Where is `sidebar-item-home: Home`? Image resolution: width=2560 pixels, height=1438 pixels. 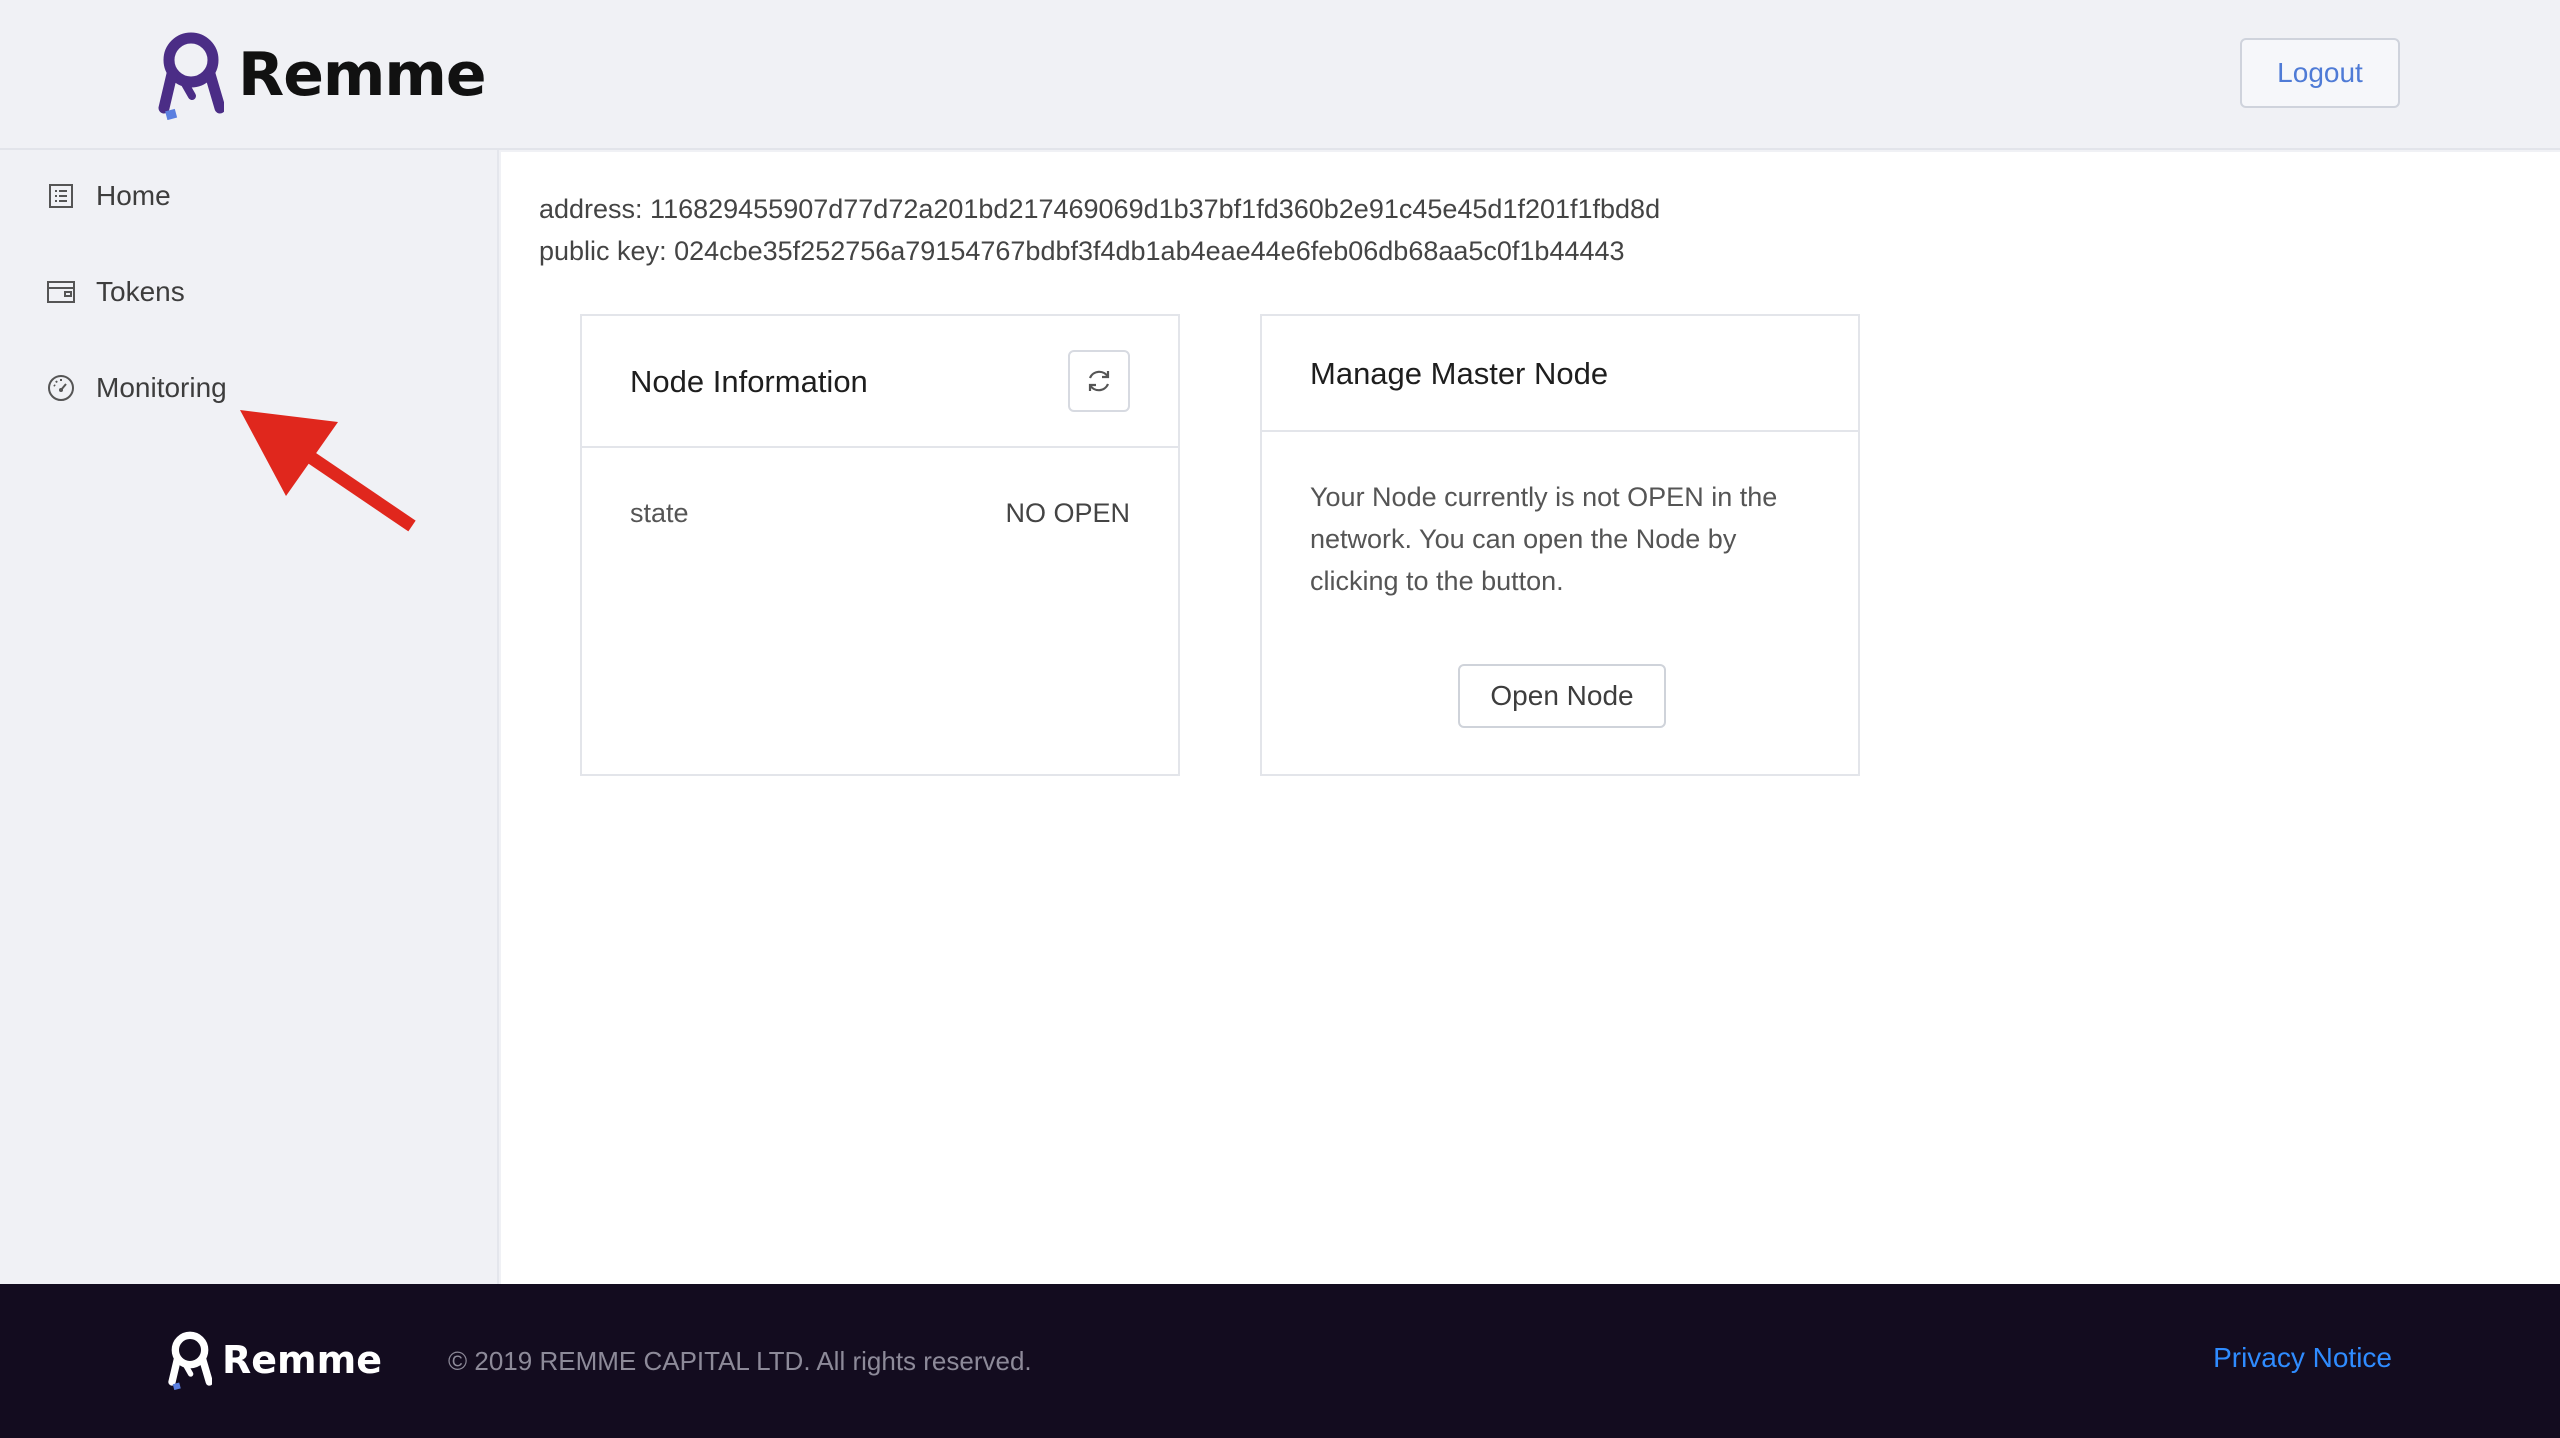 sidebar-item-home: Home is located at coordinates (108, 196).